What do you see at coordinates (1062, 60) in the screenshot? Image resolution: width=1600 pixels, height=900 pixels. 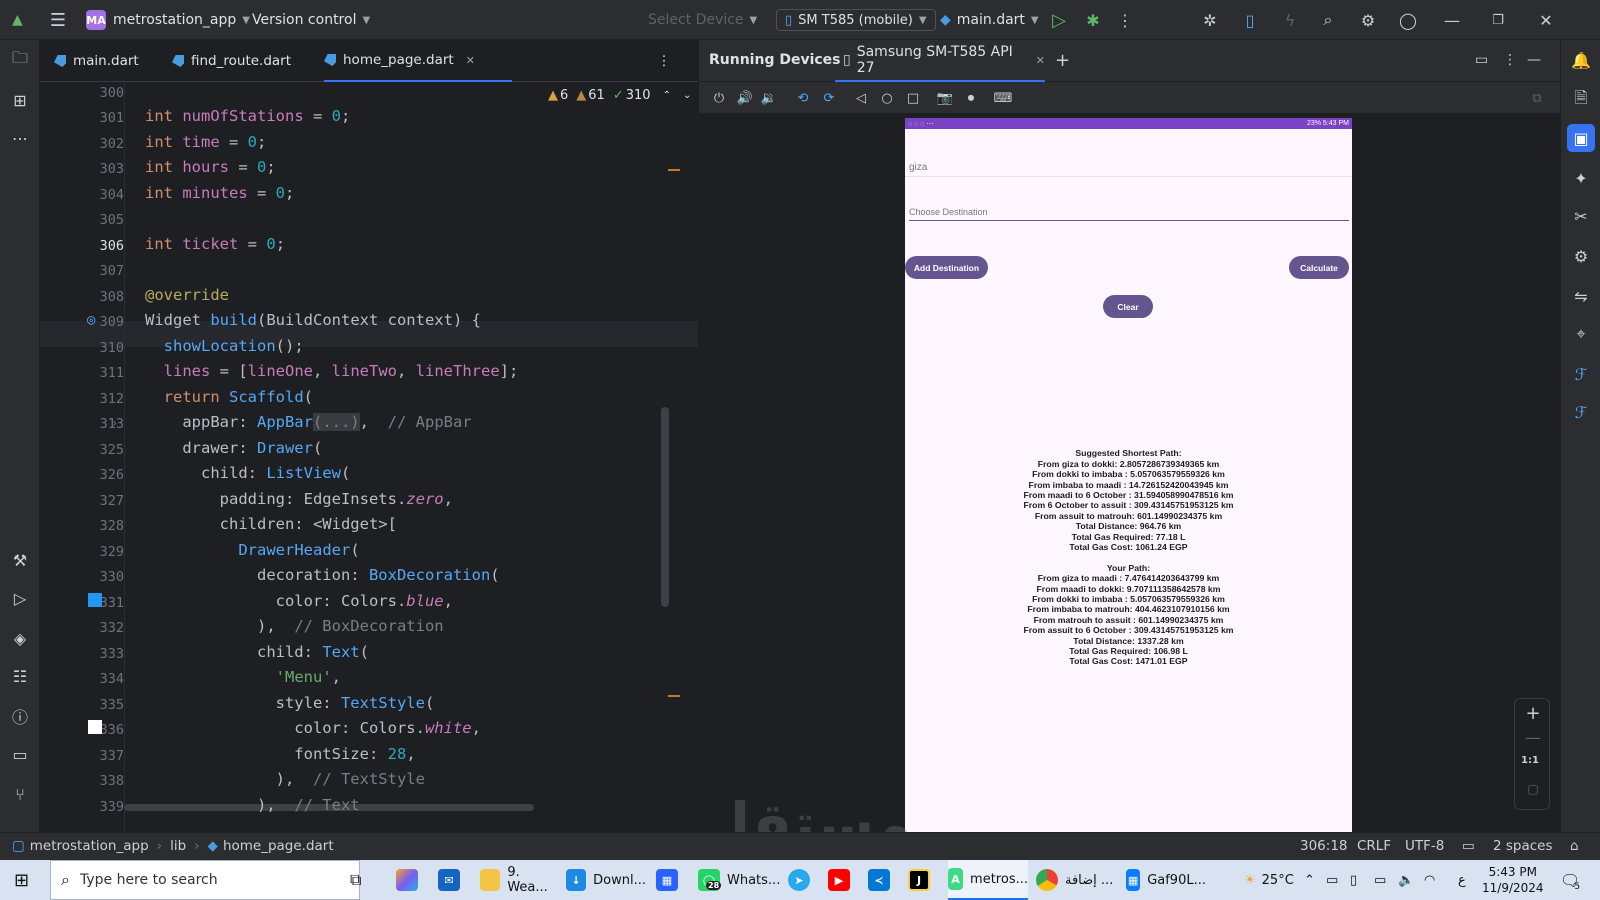 I see `add-device-icon: +` at bounding box center [1062, 60].